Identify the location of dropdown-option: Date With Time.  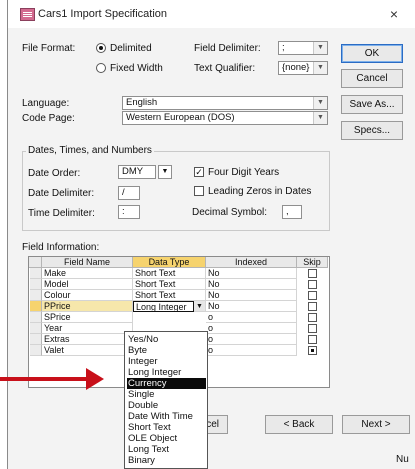
(166, 416).